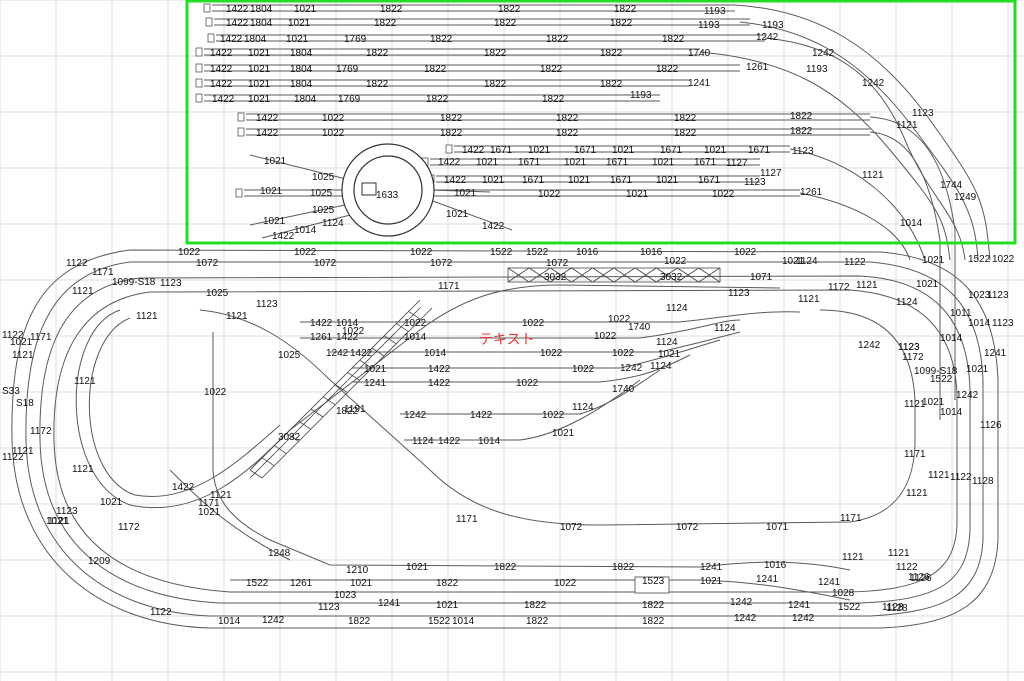 Image resolution: width=1024 pixels, height=681 pixels. Describe the element at coordinates (913, 357) in the screenshot. I see `track-label: 1172` at that location.